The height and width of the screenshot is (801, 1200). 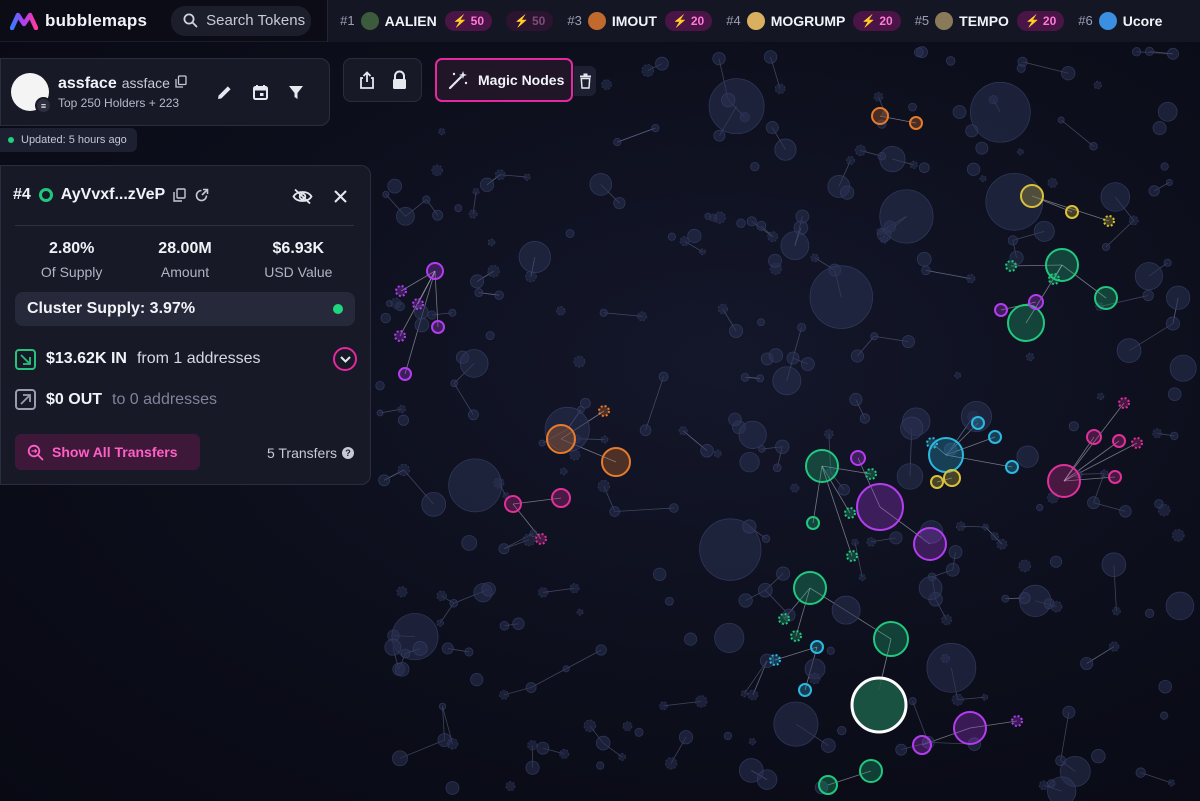 I want to click on selected-wallet-bubble, so click(x=879, y=705).